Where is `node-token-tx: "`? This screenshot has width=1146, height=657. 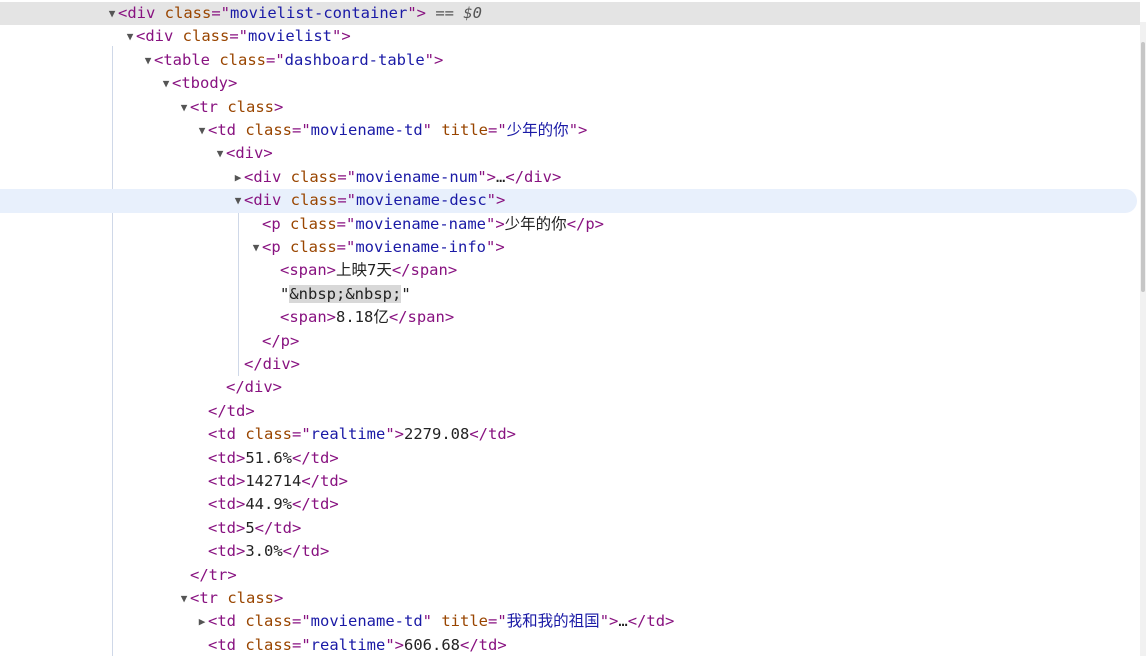 node-token-tx: " is located at coordinates (406, 293).